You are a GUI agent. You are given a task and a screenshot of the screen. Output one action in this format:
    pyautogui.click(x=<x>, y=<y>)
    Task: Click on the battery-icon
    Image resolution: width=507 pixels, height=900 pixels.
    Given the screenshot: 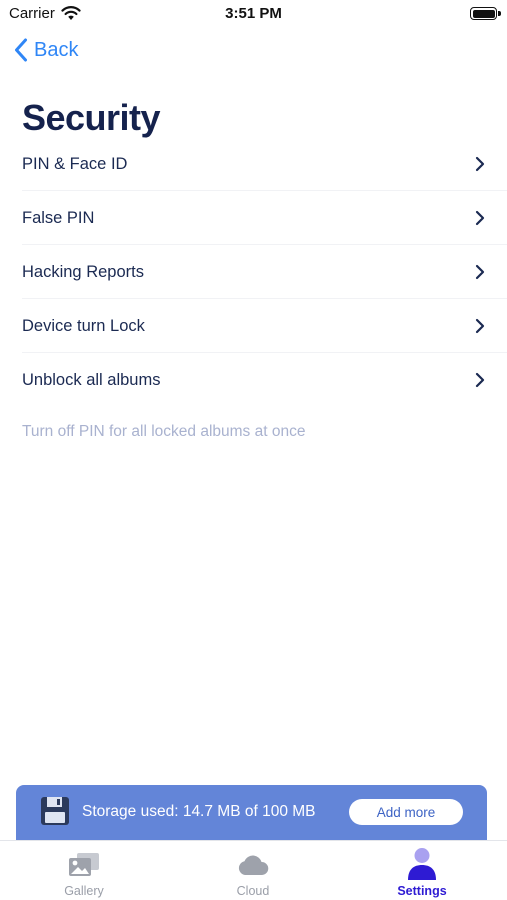 What is the action you would take?
    pyautogui.click(x=483, y=13)
    